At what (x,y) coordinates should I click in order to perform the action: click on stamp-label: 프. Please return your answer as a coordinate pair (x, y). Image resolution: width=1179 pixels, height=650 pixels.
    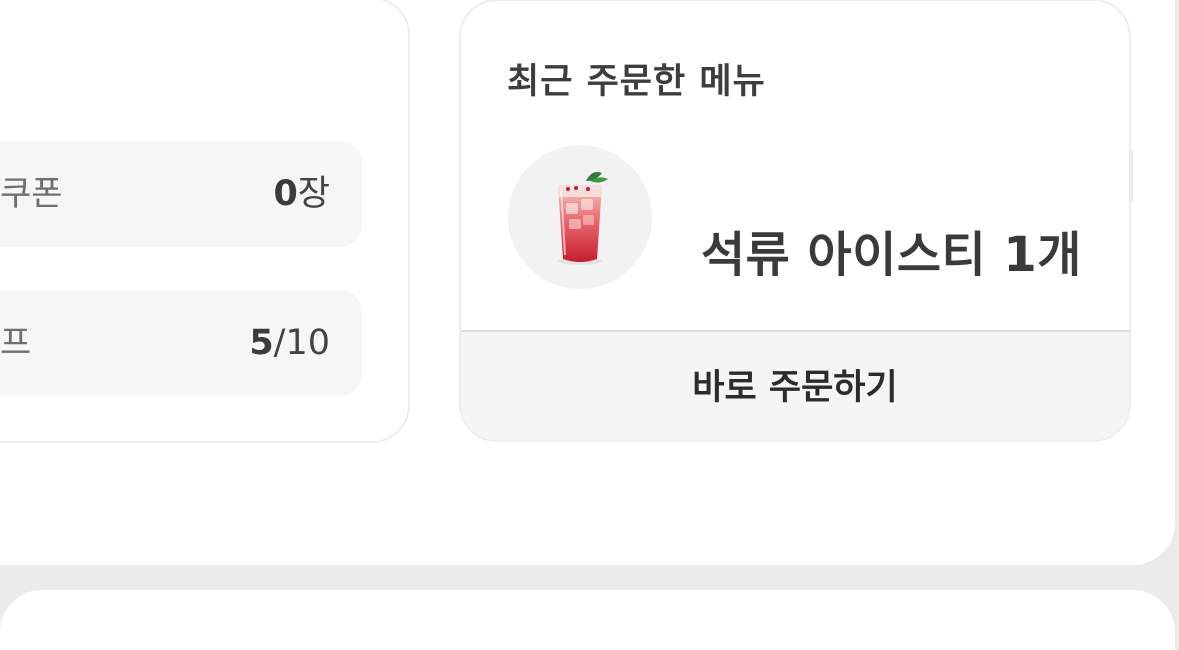
    Looking at the image, I should click on (16, 343).